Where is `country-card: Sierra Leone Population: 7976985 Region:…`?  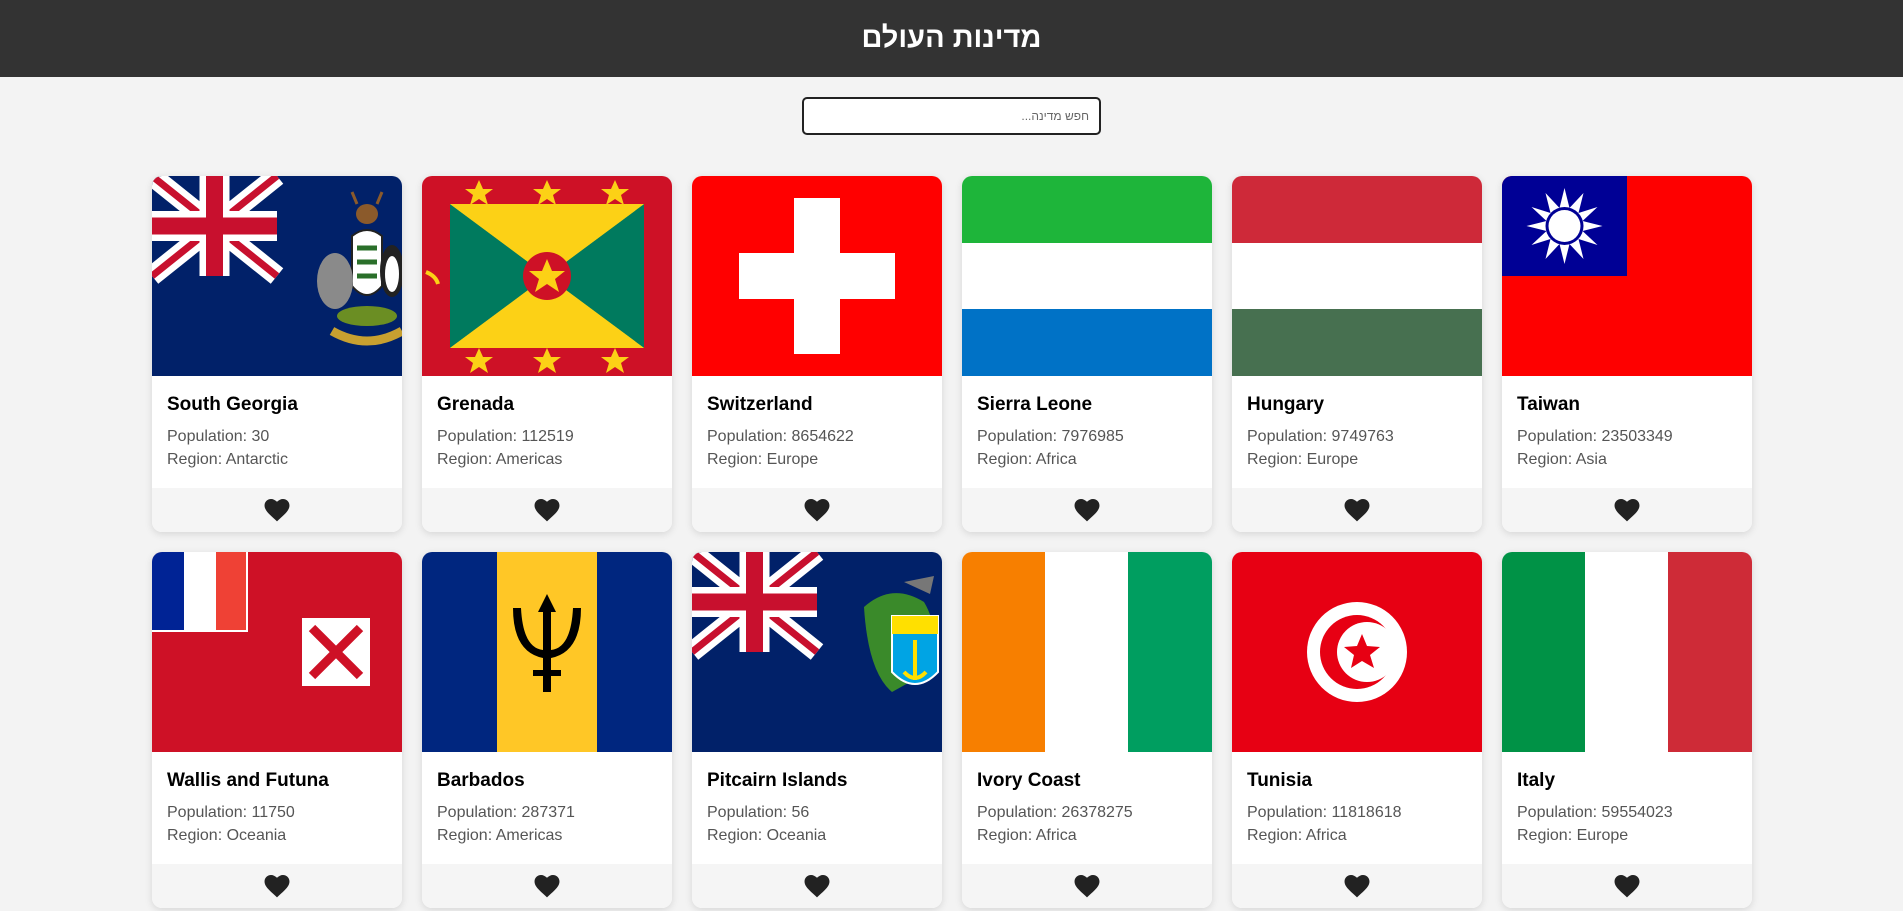
country-card: Sierra Leone Population: 7976985 Region:… is located at coordinates (1087, 354).